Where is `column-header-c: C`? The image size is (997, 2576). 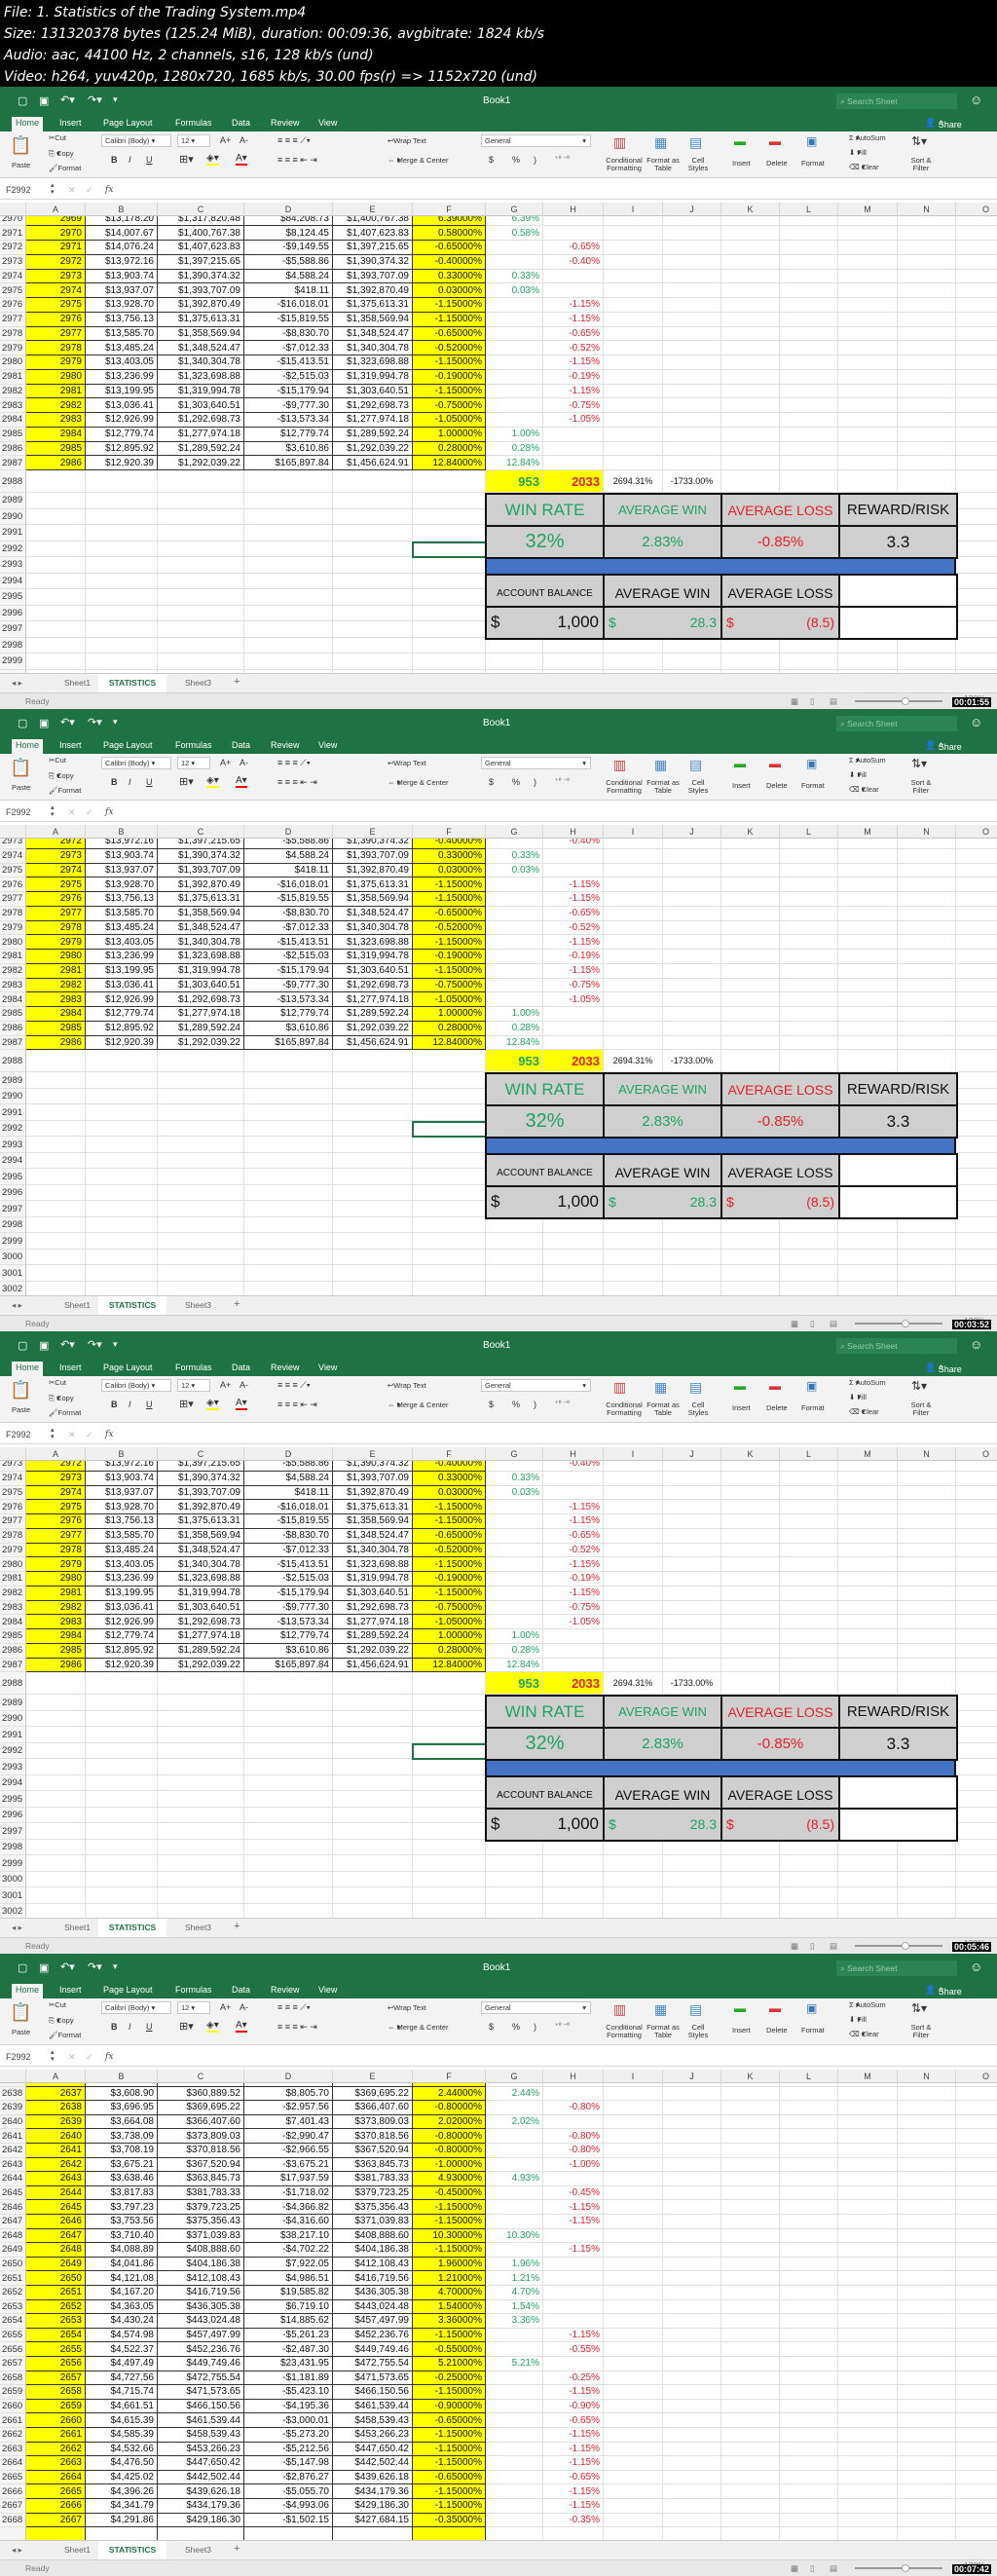
column-header-c: C is located at coordinates (201, 209).